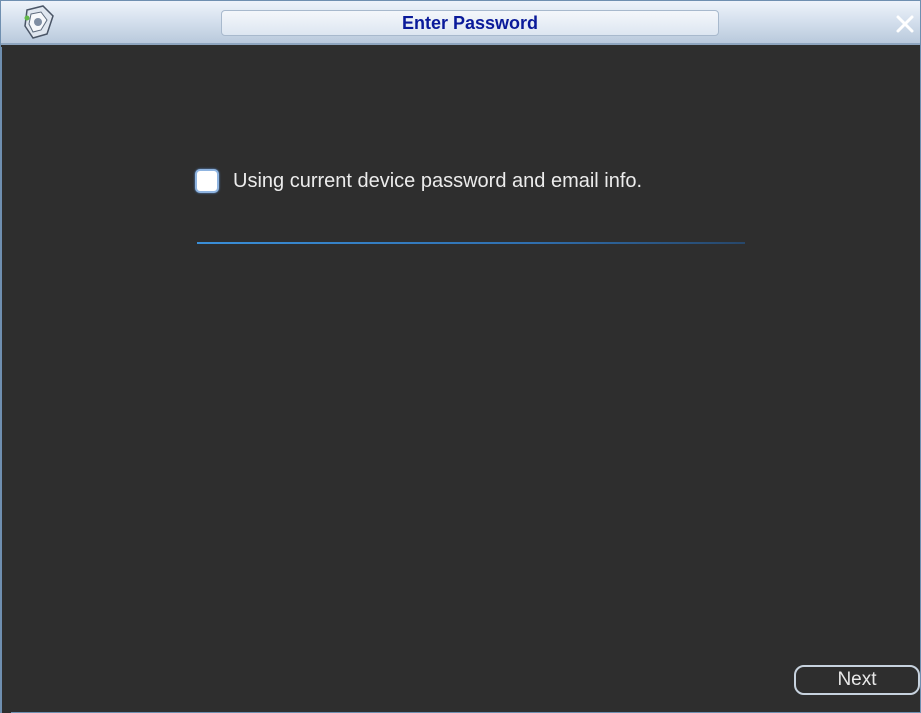  Describe the element at coordinates (6, 380) in the screenshot. I see `window-left-edge` at that location.